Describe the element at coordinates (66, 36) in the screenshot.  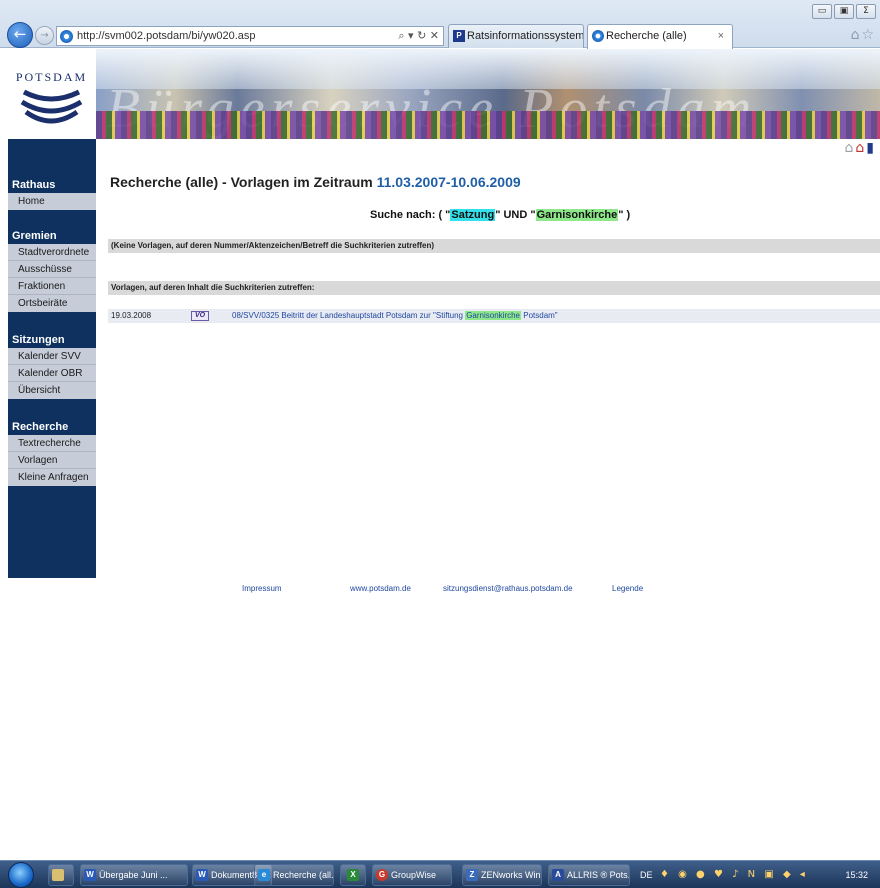
I see `ie-page-icon` at that location.